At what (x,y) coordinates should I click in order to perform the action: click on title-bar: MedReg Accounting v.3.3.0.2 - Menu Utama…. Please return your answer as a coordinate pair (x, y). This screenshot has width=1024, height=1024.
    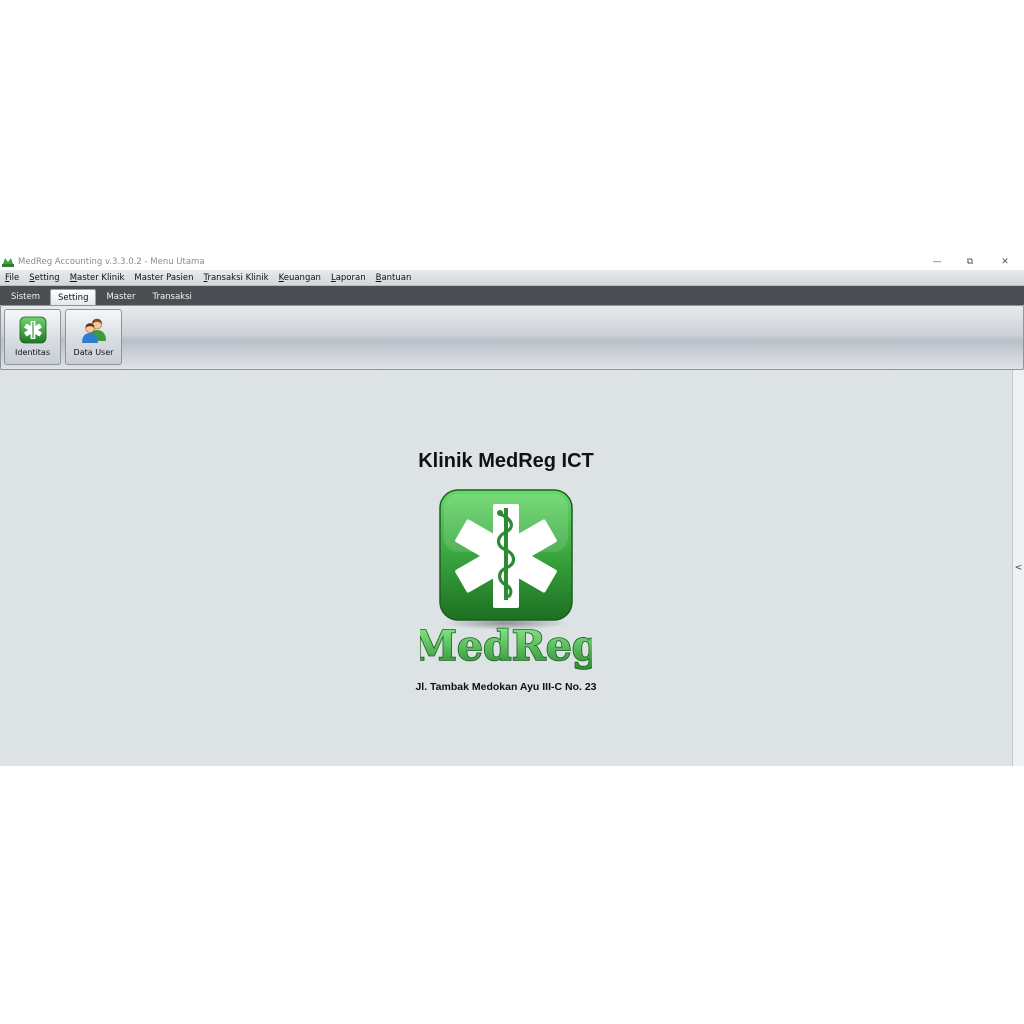
    Looking at the image, I should click on (512, 262).